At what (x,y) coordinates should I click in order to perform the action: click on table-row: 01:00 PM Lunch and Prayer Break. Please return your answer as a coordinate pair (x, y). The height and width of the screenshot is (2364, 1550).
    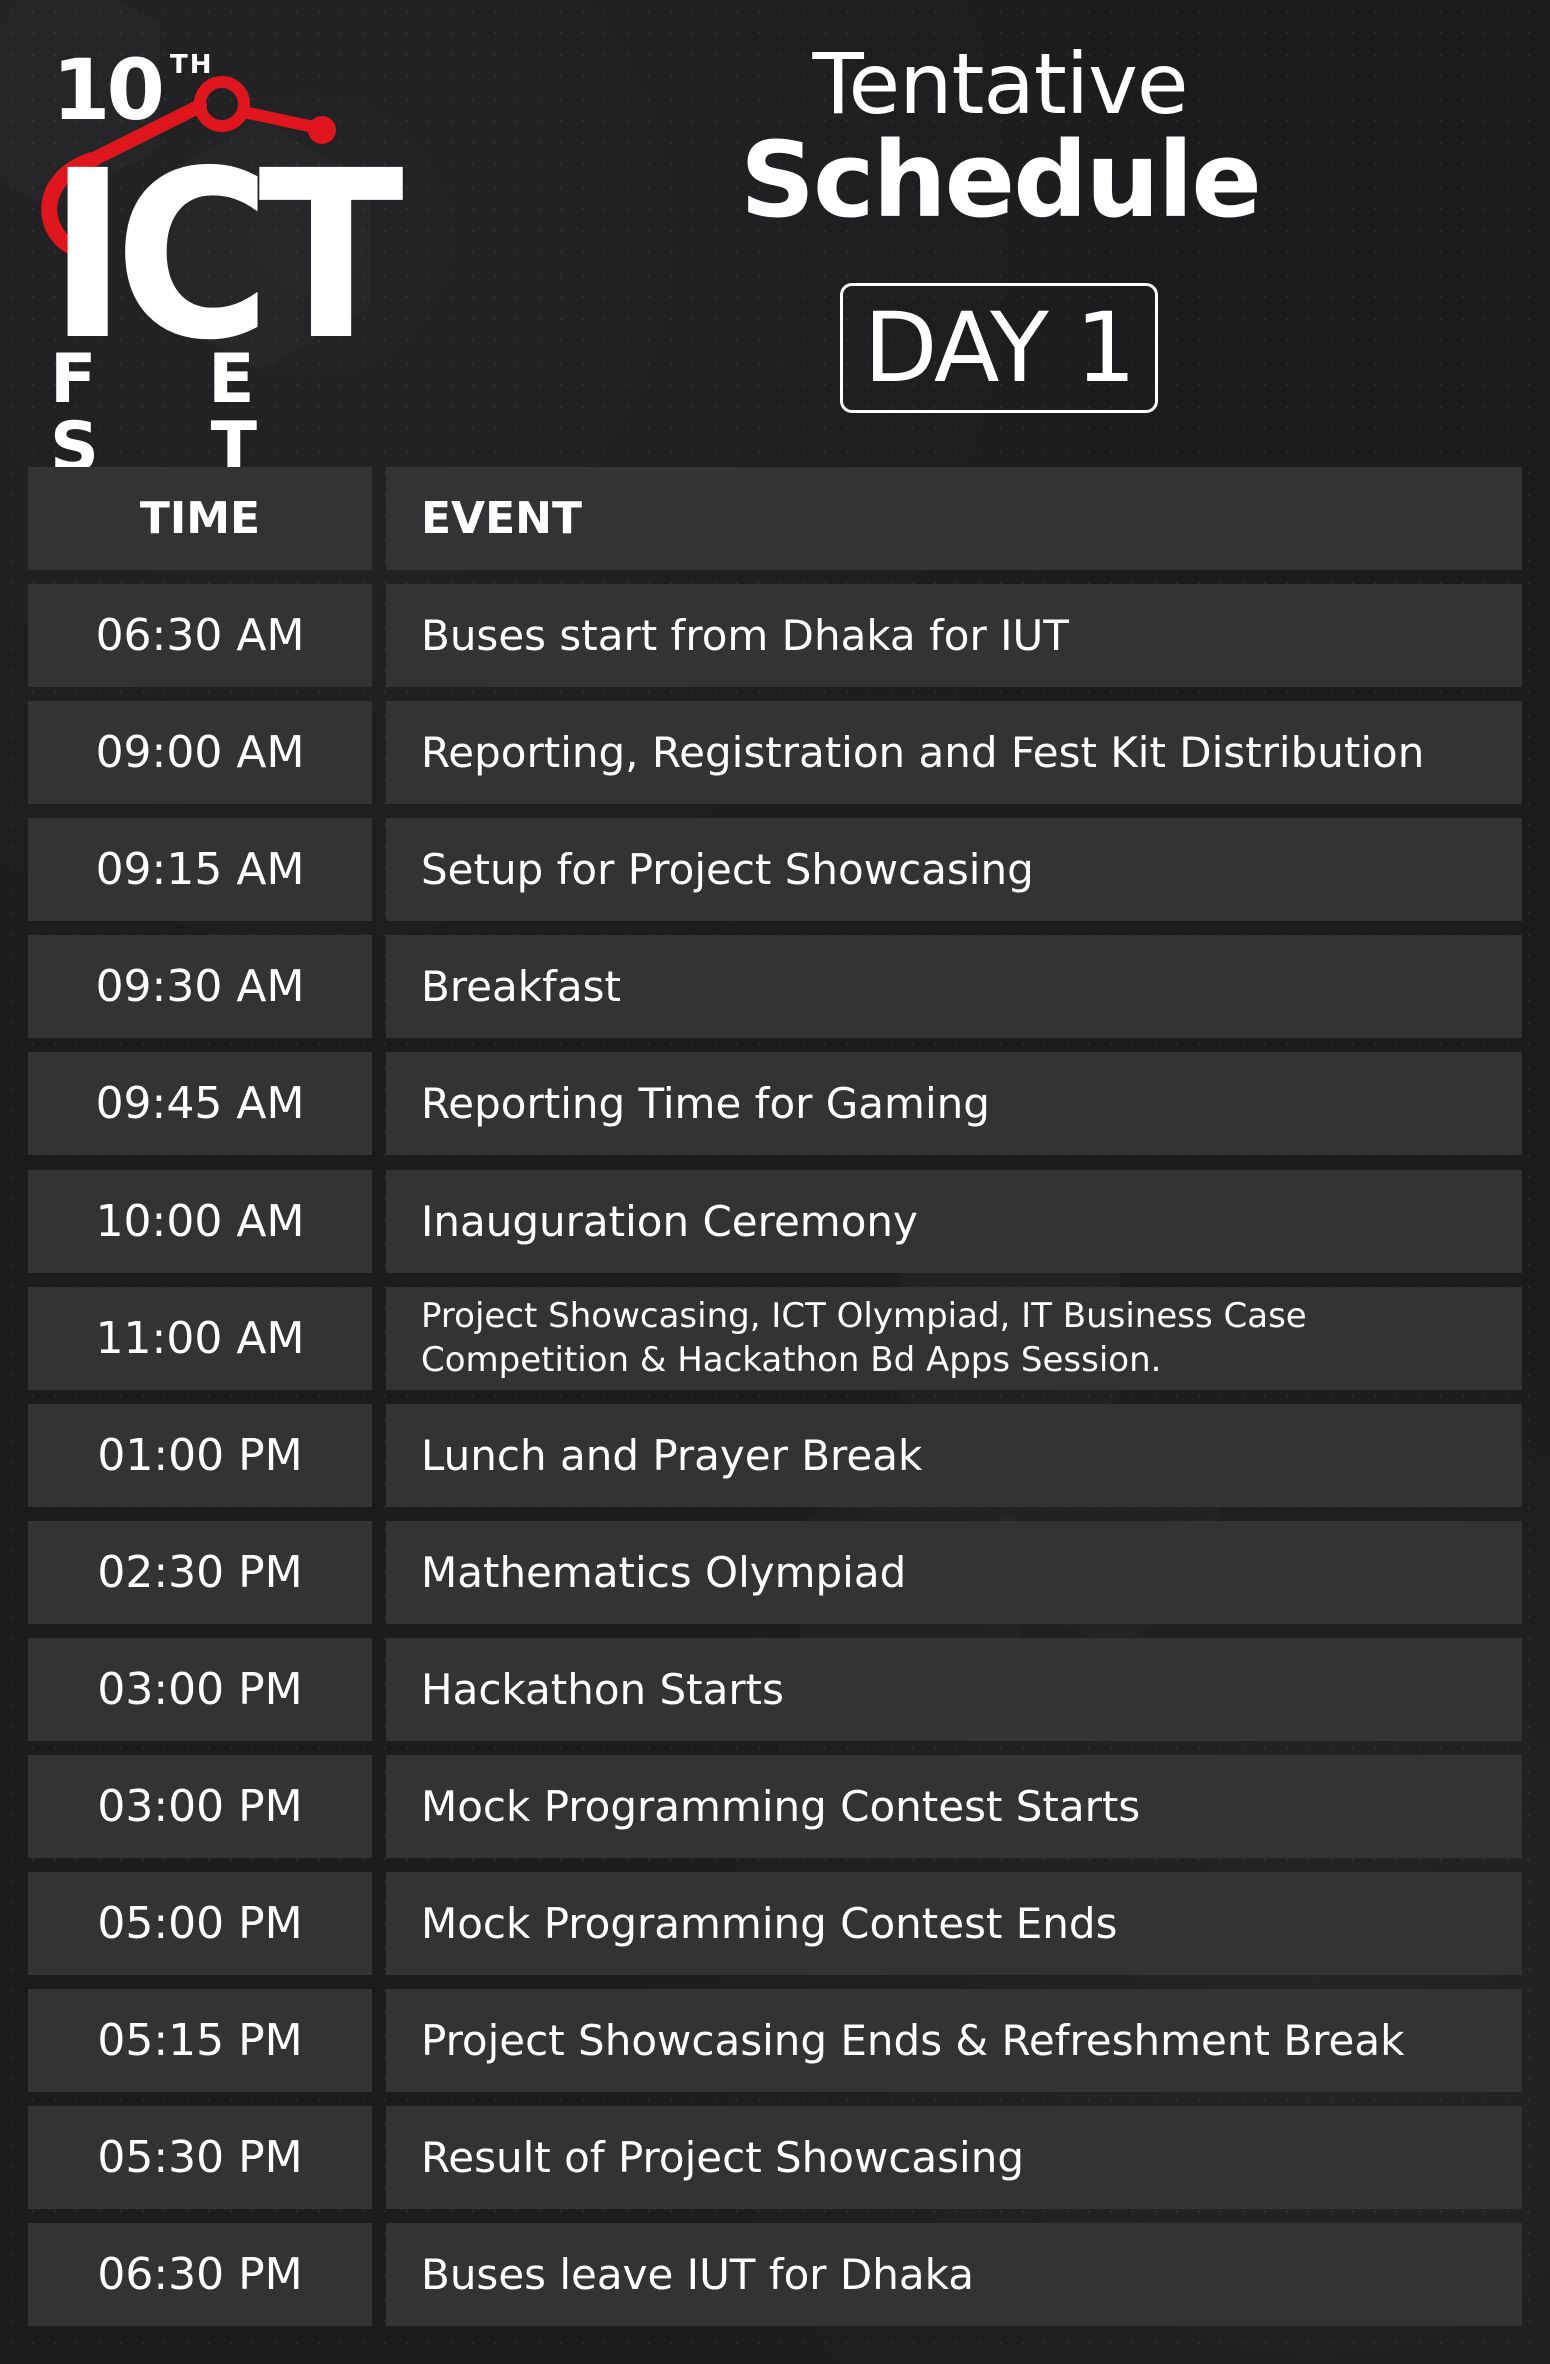
    Looking at the image, I should click on (775, 1455).